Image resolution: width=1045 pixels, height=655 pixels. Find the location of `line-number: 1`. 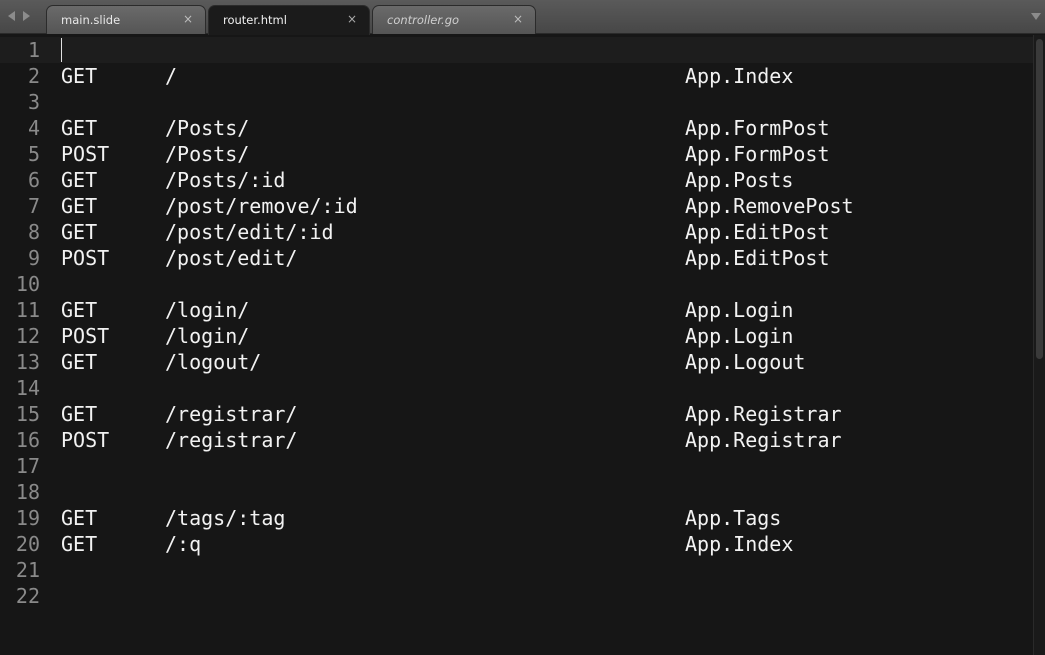

line-number: 1 is located at coordinates (33, 50).